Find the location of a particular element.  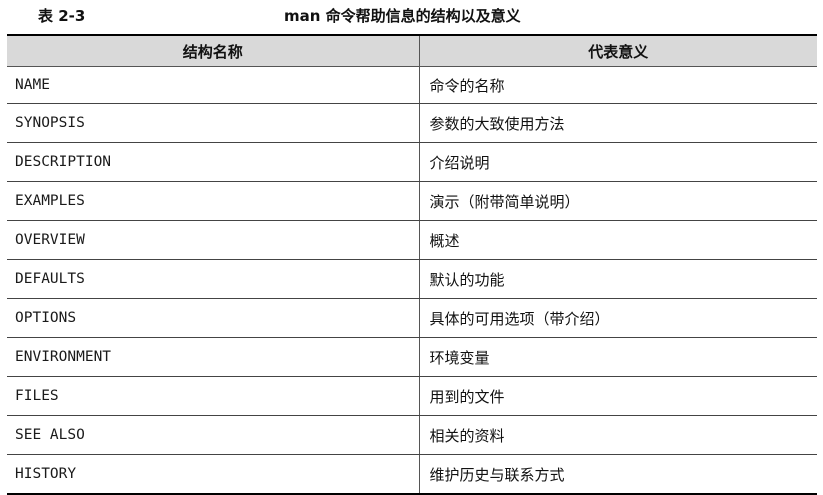

structure-name-cell: DESCRIPTION is located at coordinates (213, 162).